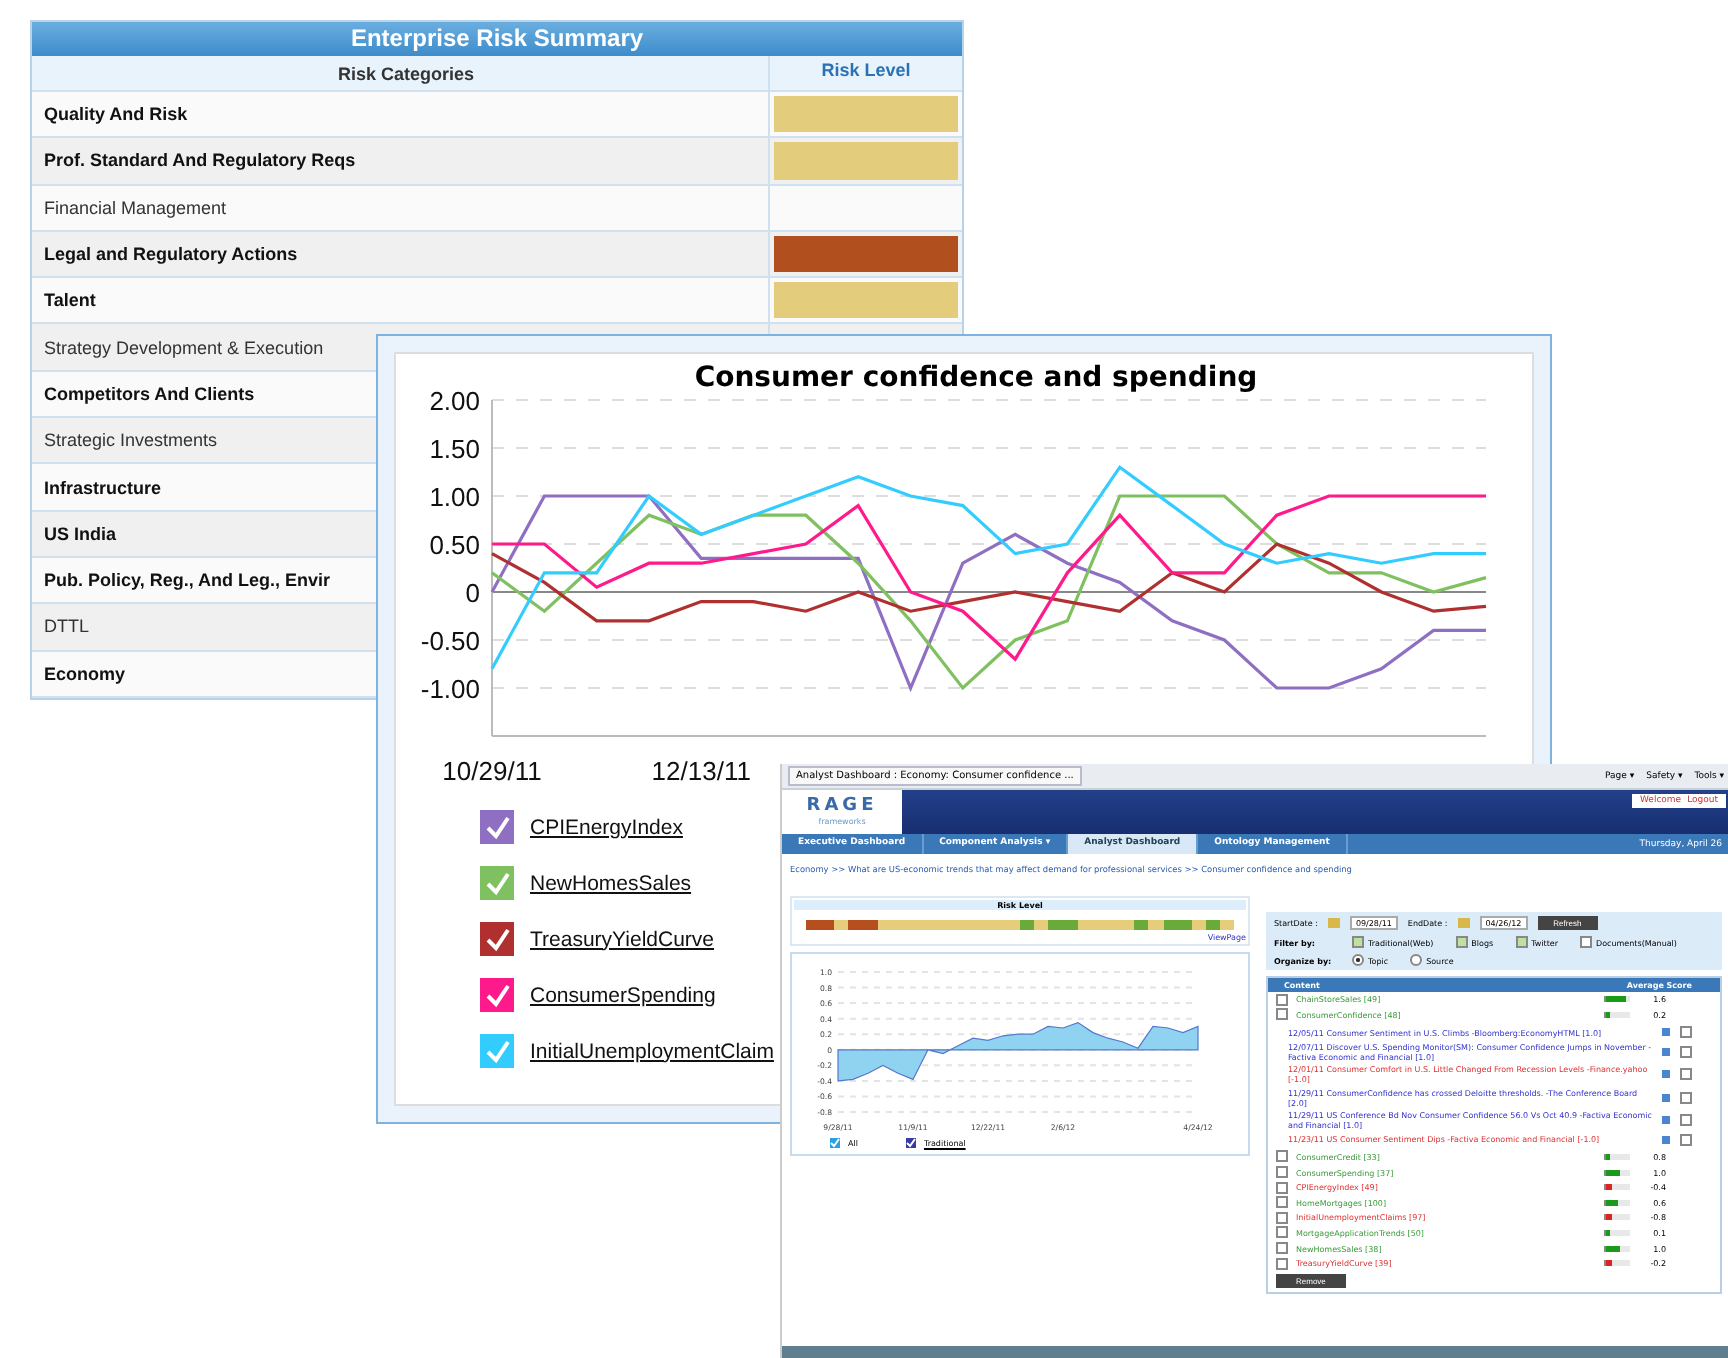  What do you see at coordinates (497, 39) in the screenshot?
I see `table-title: Enterprise Risk Summary` at bounding box center [497, 39].